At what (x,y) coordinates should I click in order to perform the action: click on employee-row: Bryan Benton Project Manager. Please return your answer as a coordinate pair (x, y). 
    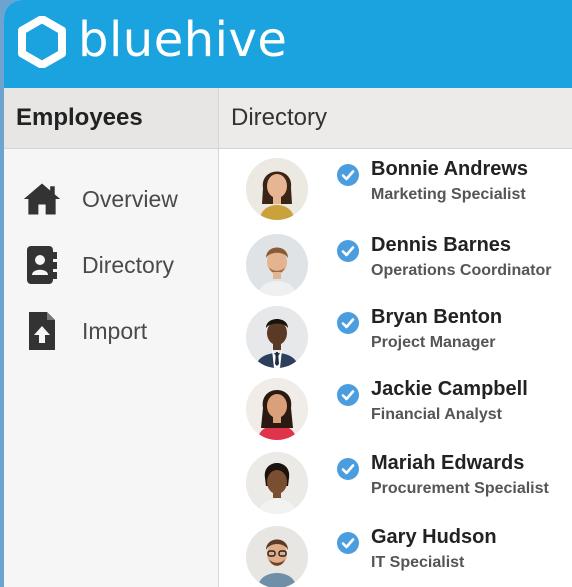
    Looking at the image, I should click on (395, 341).